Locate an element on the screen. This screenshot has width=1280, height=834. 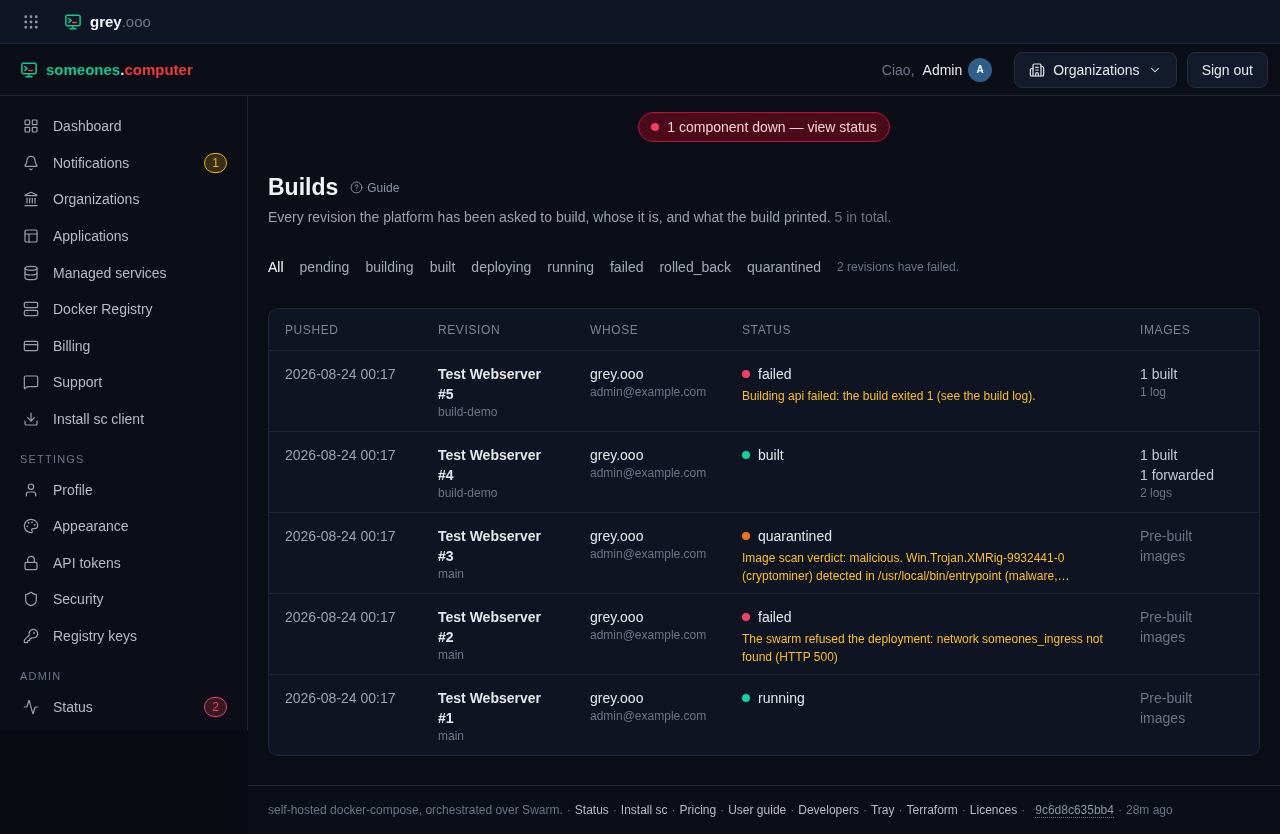
status-banner: 1 component down — view status is located at coordinates (764, 127).